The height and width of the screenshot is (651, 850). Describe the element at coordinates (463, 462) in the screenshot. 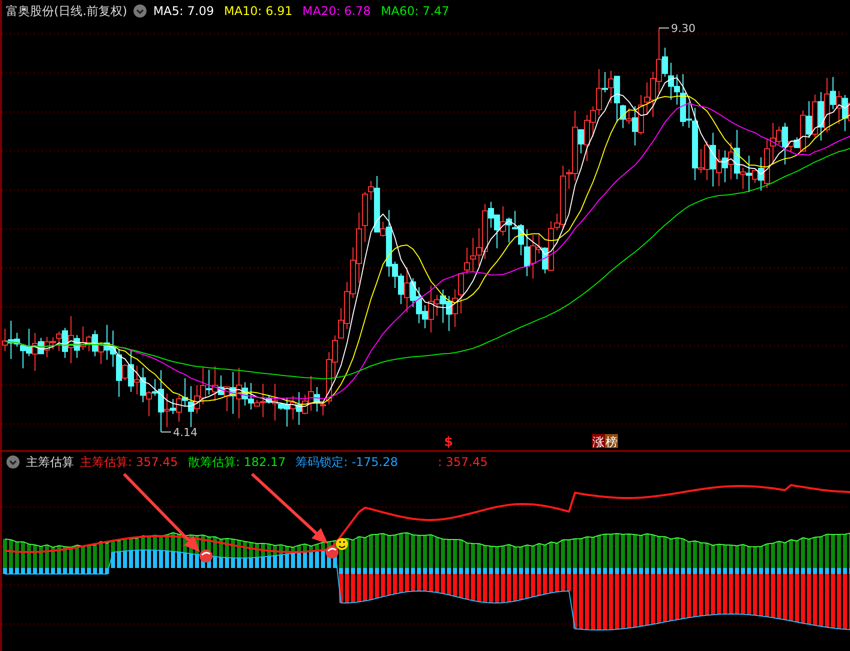

I see `indicator-value: : 357.45` at that location.